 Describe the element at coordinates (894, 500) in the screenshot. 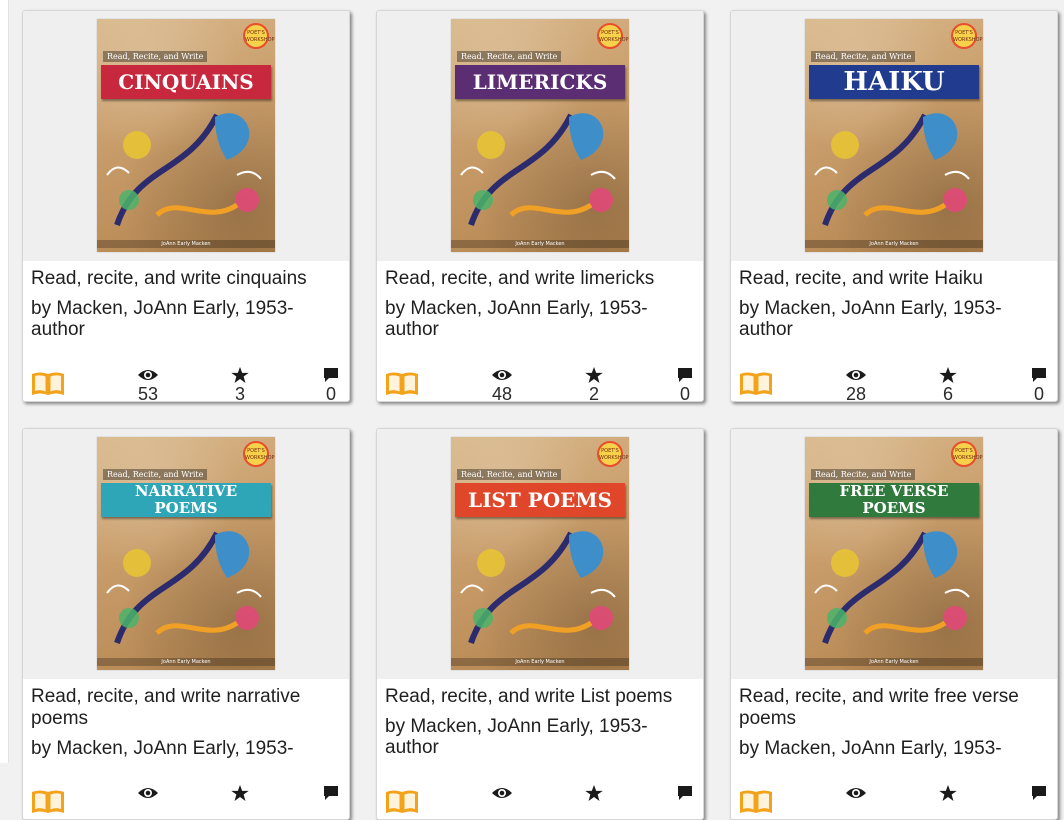

I see `cover-banner: FREE VERSE POEMS` at that location.